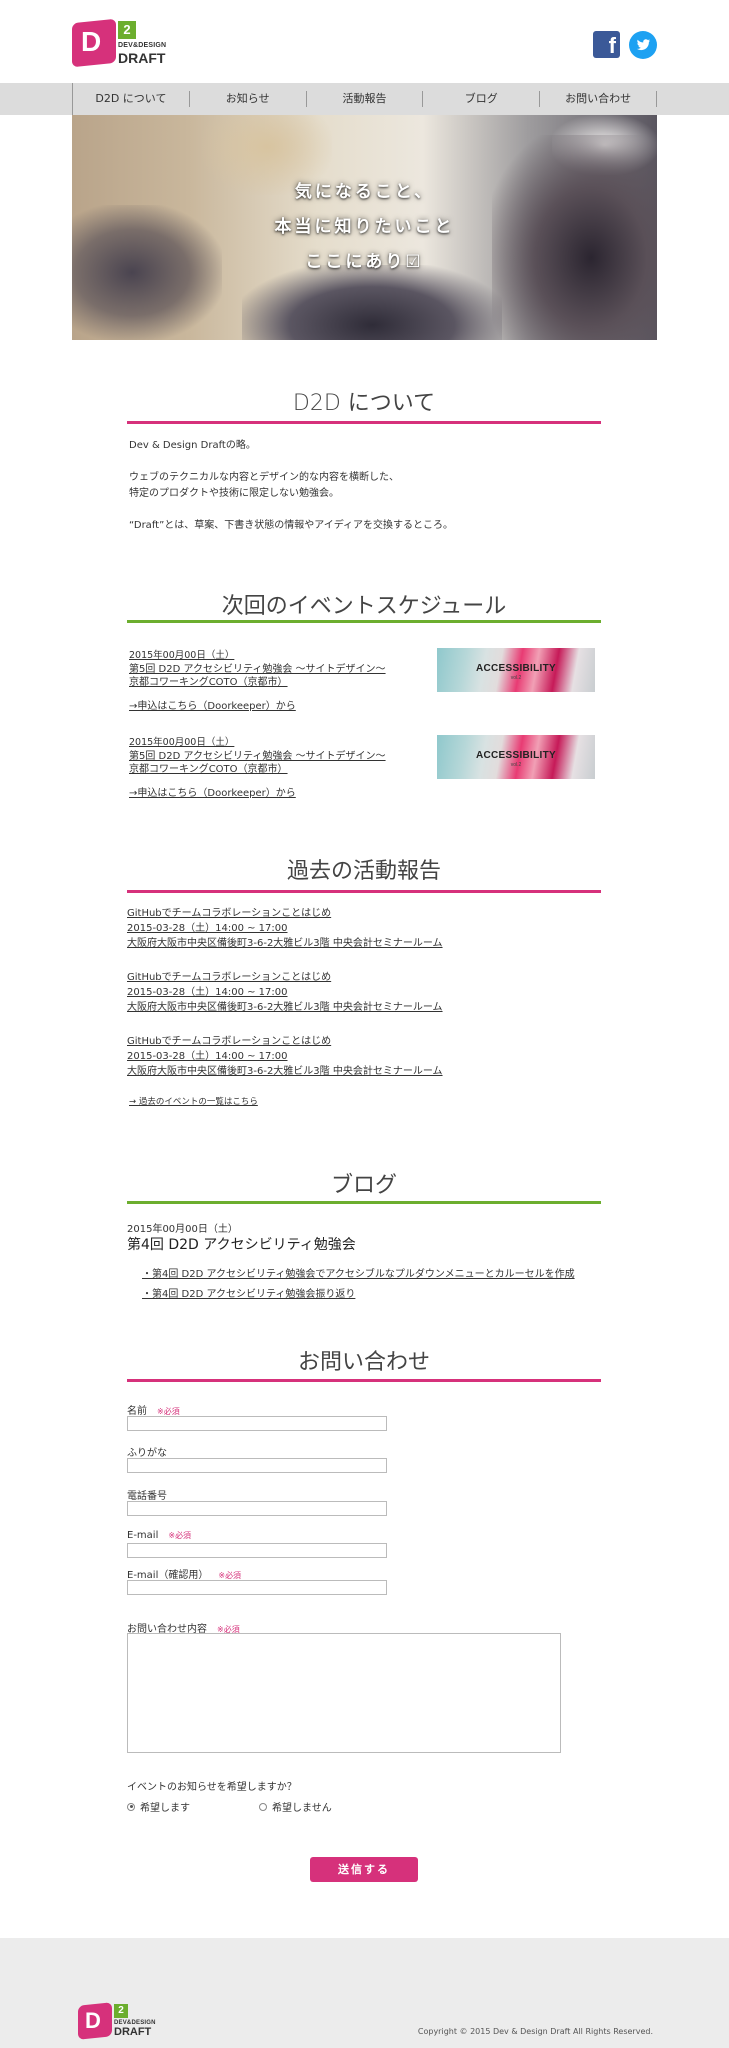 The width and height of the screenshot is (729, 2048). What do you see at coordinates (364, 192) in the screenshot?
I see `hero-line-1: 気になること、` at bounding box center [364, 192].